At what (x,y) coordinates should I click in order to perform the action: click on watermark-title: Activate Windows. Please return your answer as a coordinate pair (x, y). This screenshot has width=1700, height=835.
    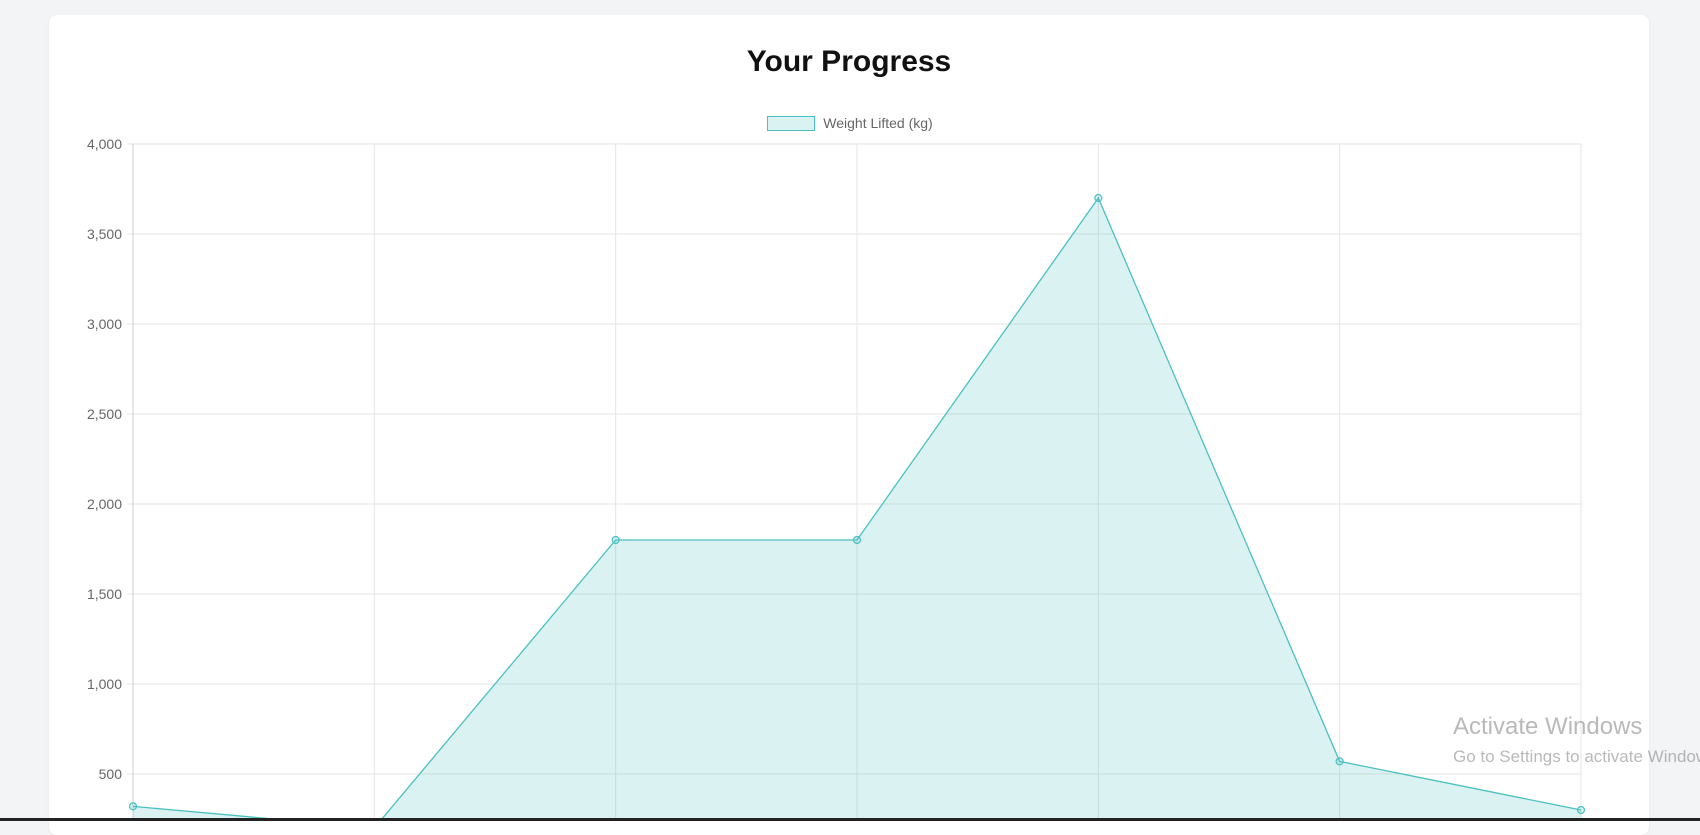
    Looking at the image, I should click on (1548, 726).